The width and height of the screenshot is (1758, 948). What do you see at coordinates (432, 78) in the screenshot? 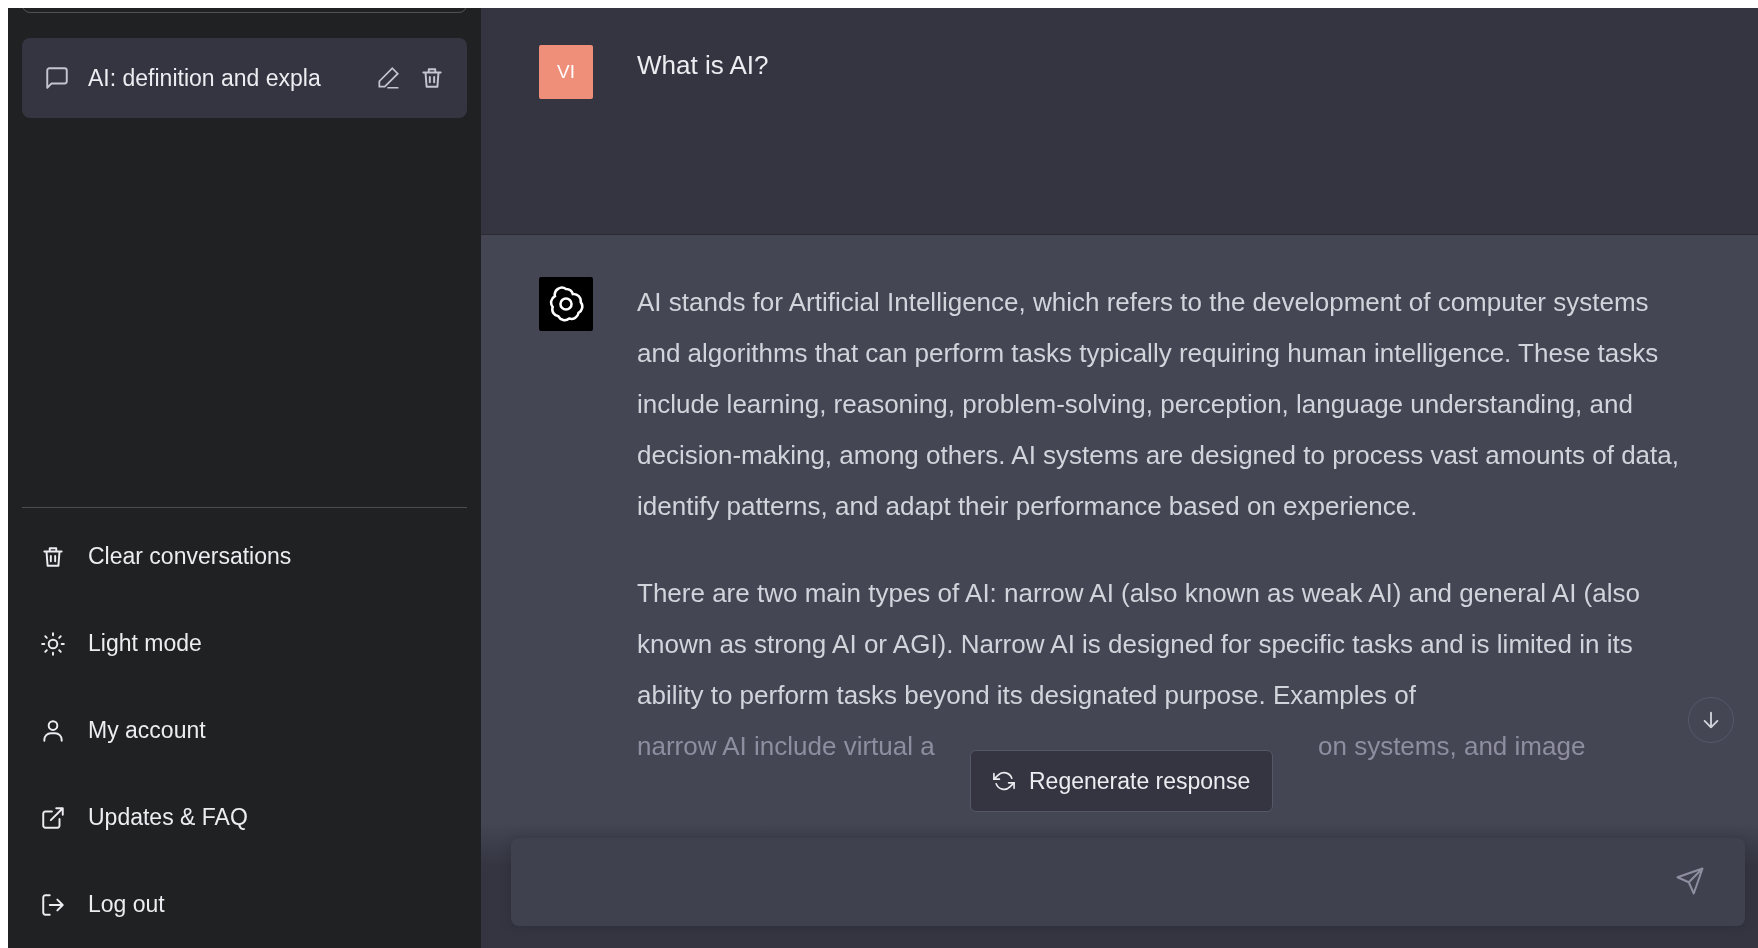
I see `trash-icon` at bounding box center [432, 78].